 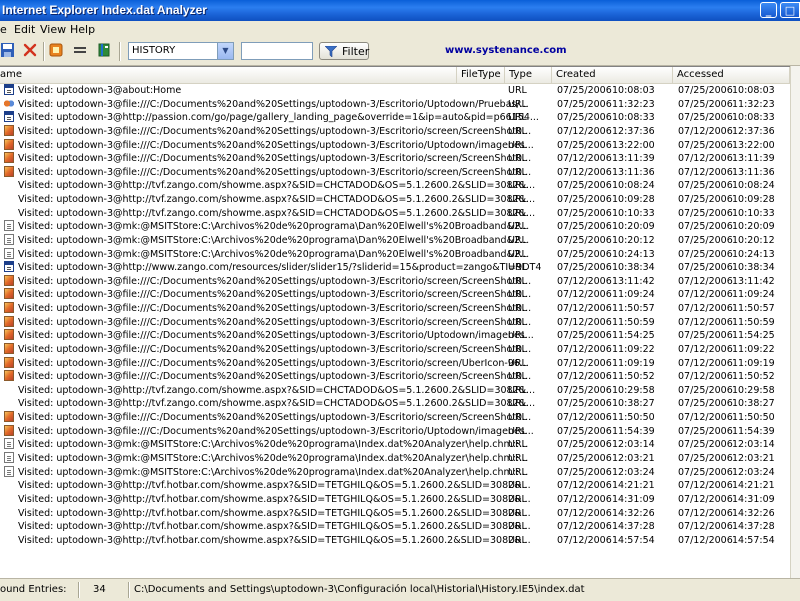 What do you see at coordinates (105, 51) in the screenshot?
I see `book-button` at bounding box center [105, 51].